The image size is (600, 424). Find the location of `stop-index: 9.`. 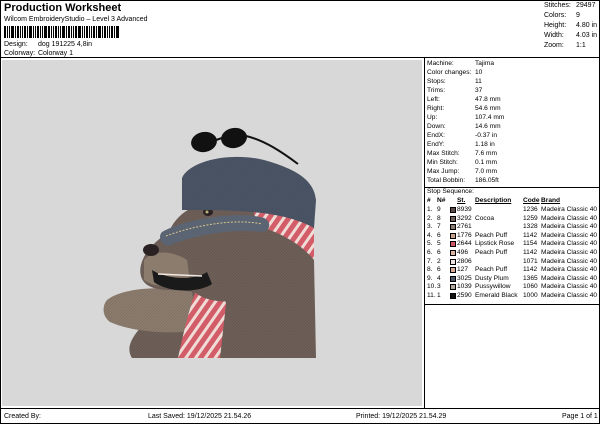

stop-index: 9. is located at coordinates (430, 278).